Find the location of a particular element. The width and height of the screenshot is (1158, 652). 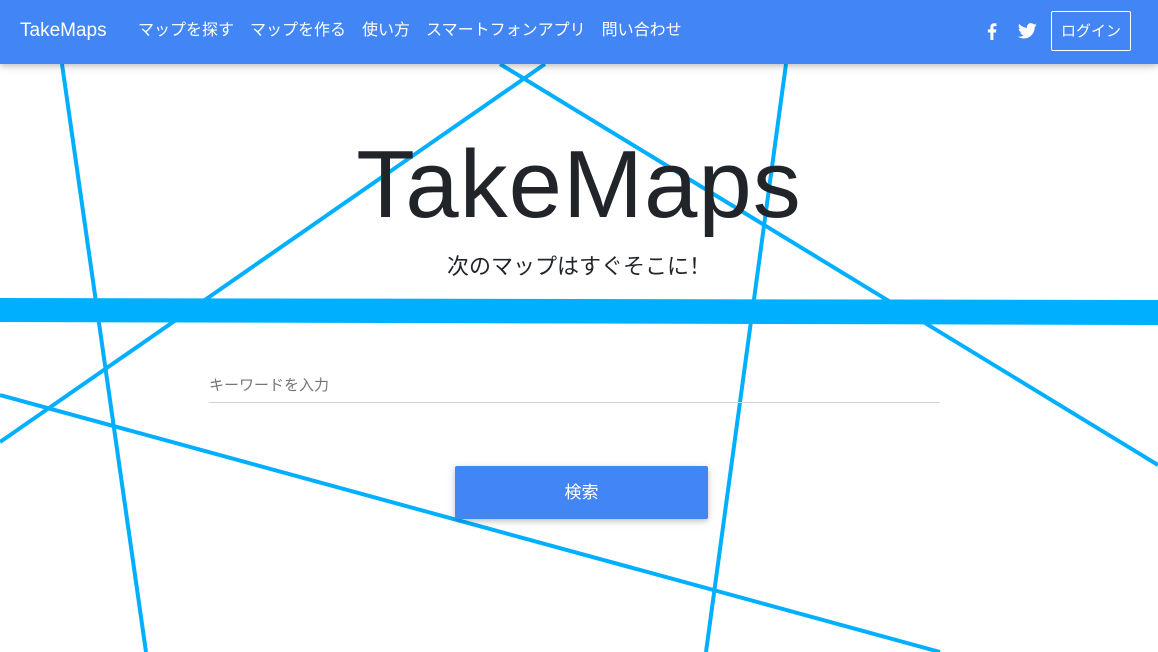

page-subtitle: 次のマップはすぐそこに！ is located at coordinates (578, 267).